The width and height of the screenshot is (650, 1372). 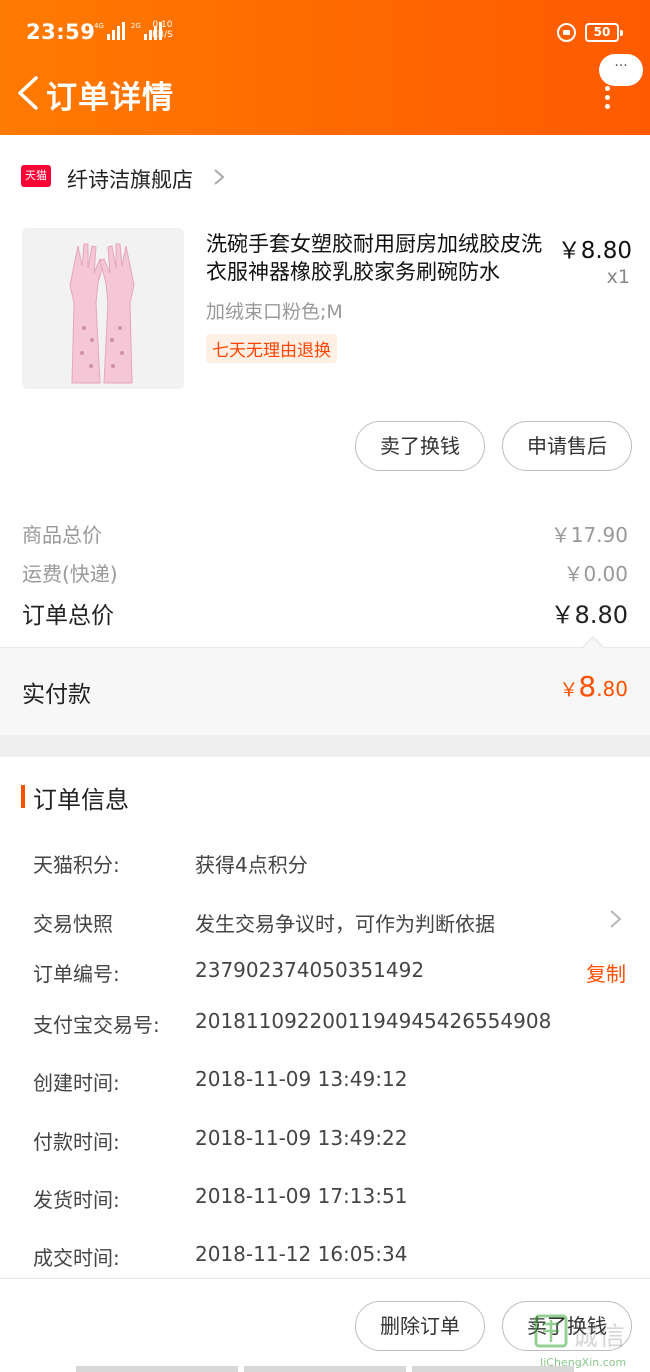 I want to click on system-nav-strip, so click(x=325, y=1369).